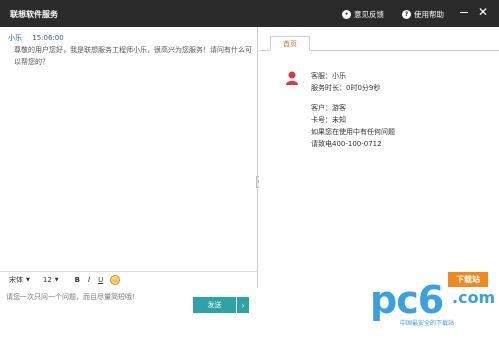  I want to click on format-toolbar: 宋体 ▼ 12 ▼ B I U ◡, so click(129, 279).